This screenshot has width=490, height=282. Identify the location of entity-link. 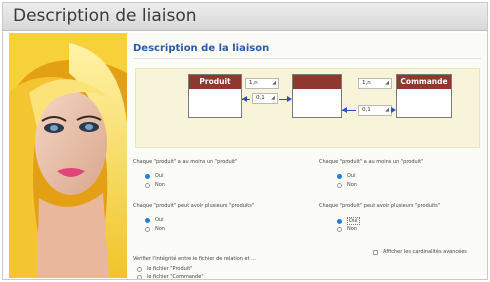
(317, 96).